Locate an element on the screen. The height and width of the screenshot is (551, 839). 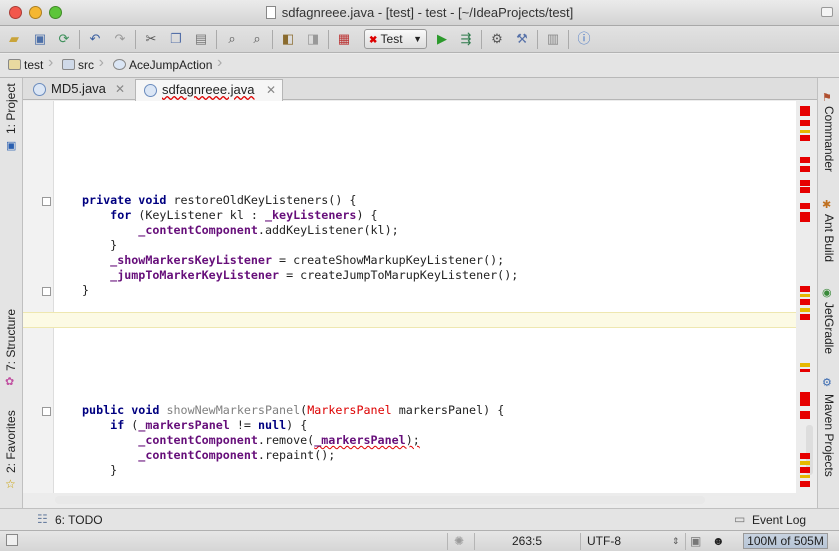
replace-icon: ⌕ is located at coordinates (257, 39).